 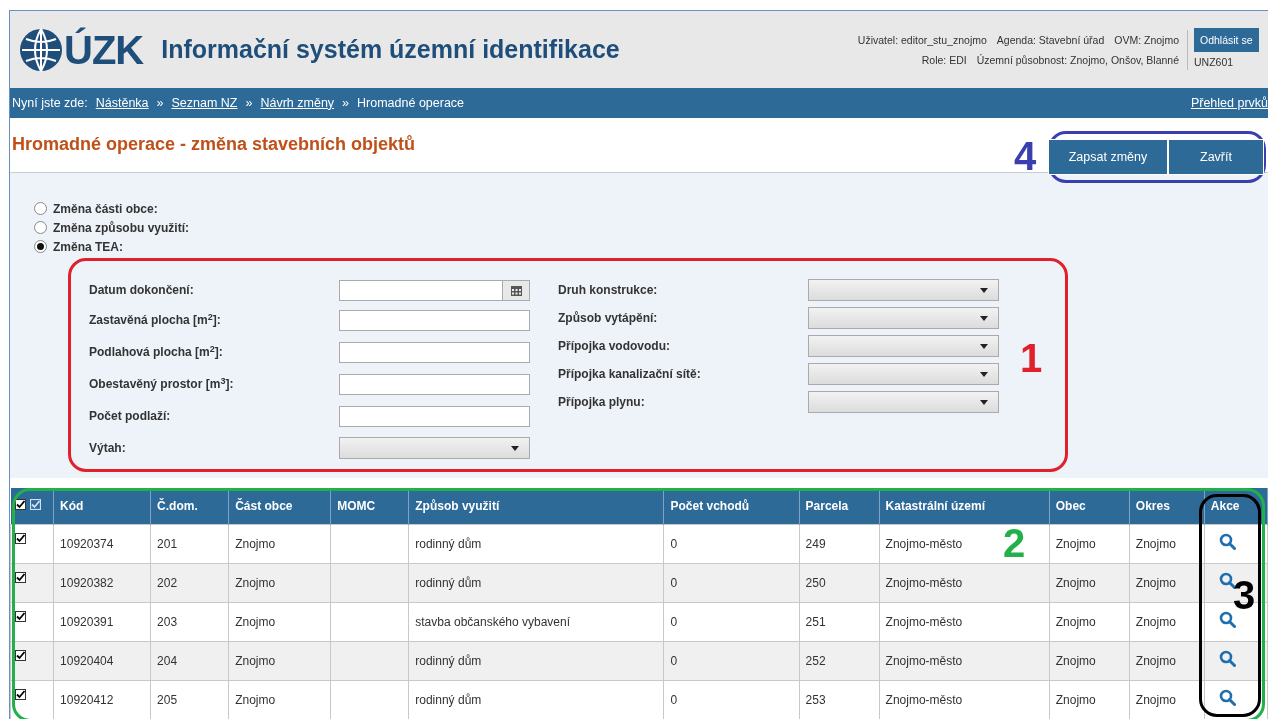 I want to click on table-cell: 10920382, so click(x=87, y=582).